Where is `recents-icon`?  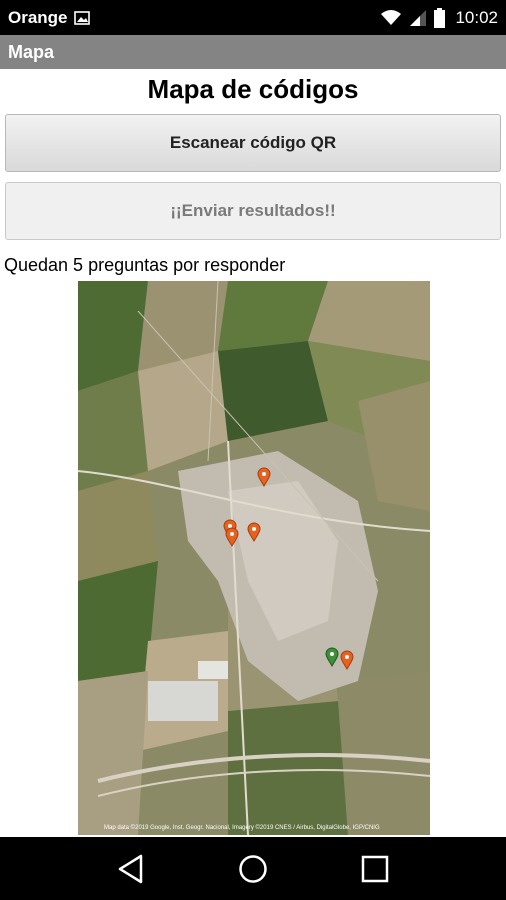
recents-icon is located at coordinates (375, 868).